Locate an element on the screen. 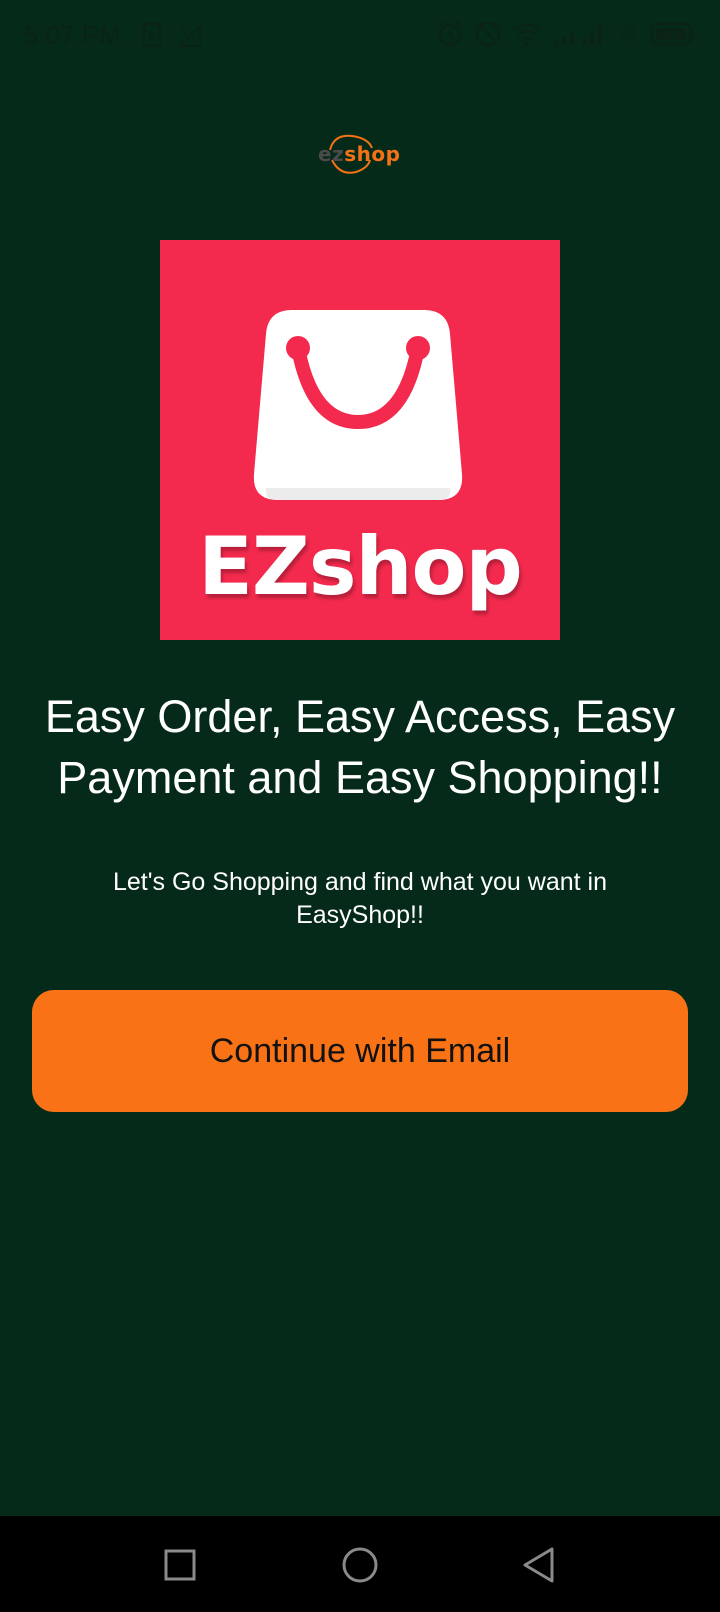  header-logo-shop: shop is located at coordinates (372, 154).